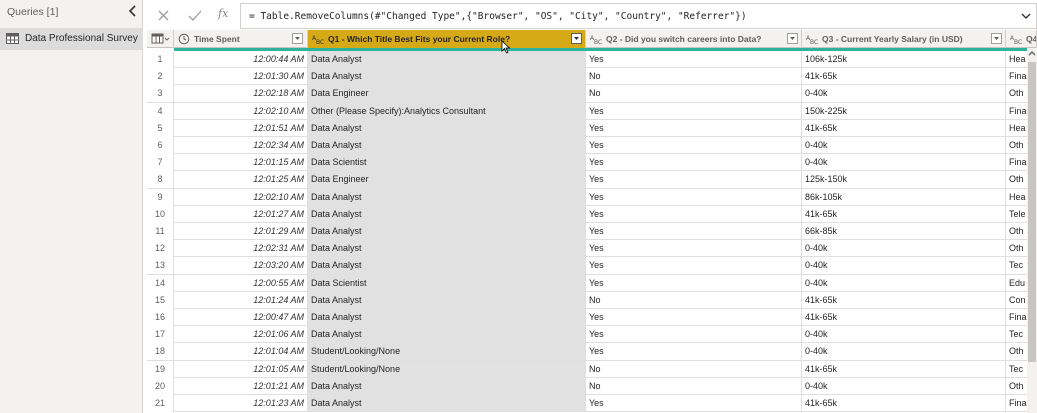  I want to click on table-row: 10 12:01:27 AM Data Analyst Yes 41k-65k Tele, so click(592, 214).